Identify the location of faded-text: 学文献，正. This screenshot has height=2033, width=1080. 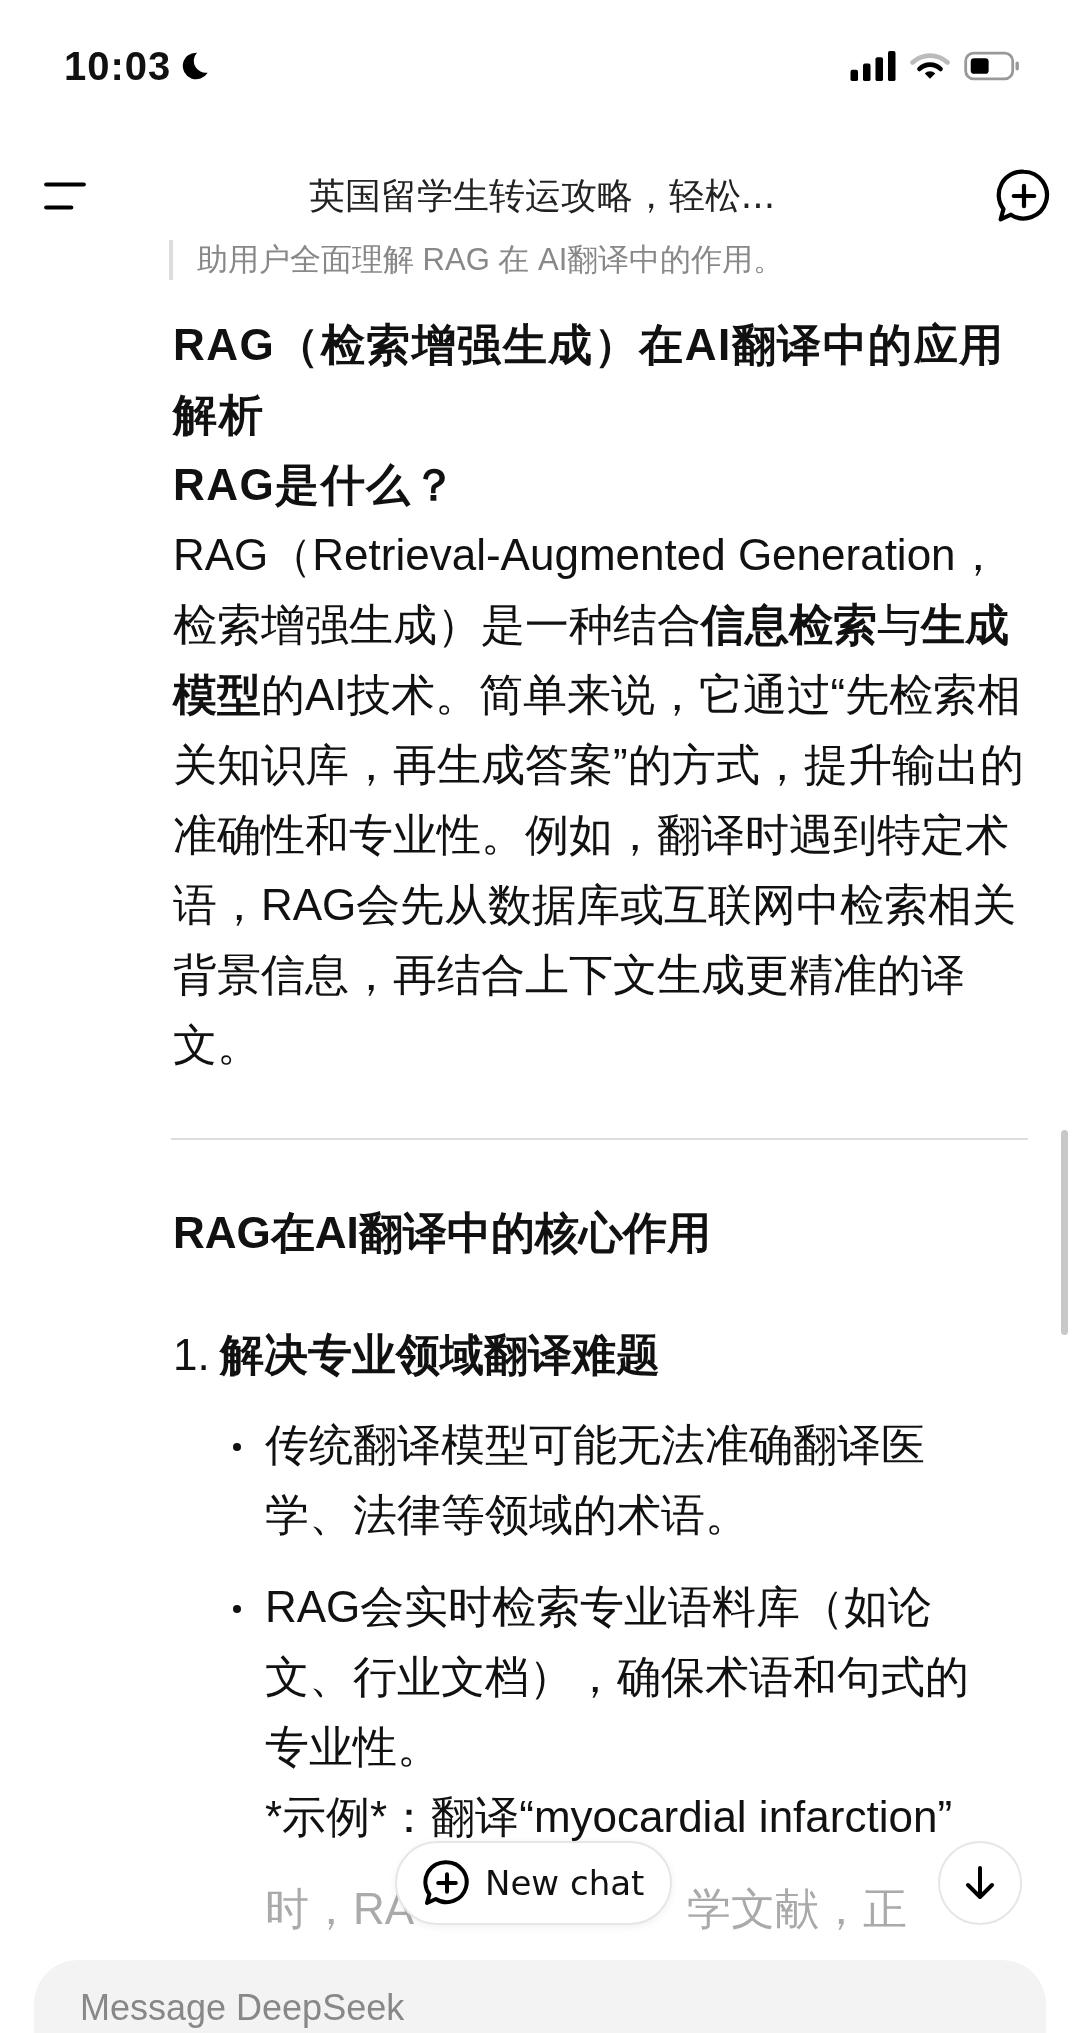
(797, 1909).